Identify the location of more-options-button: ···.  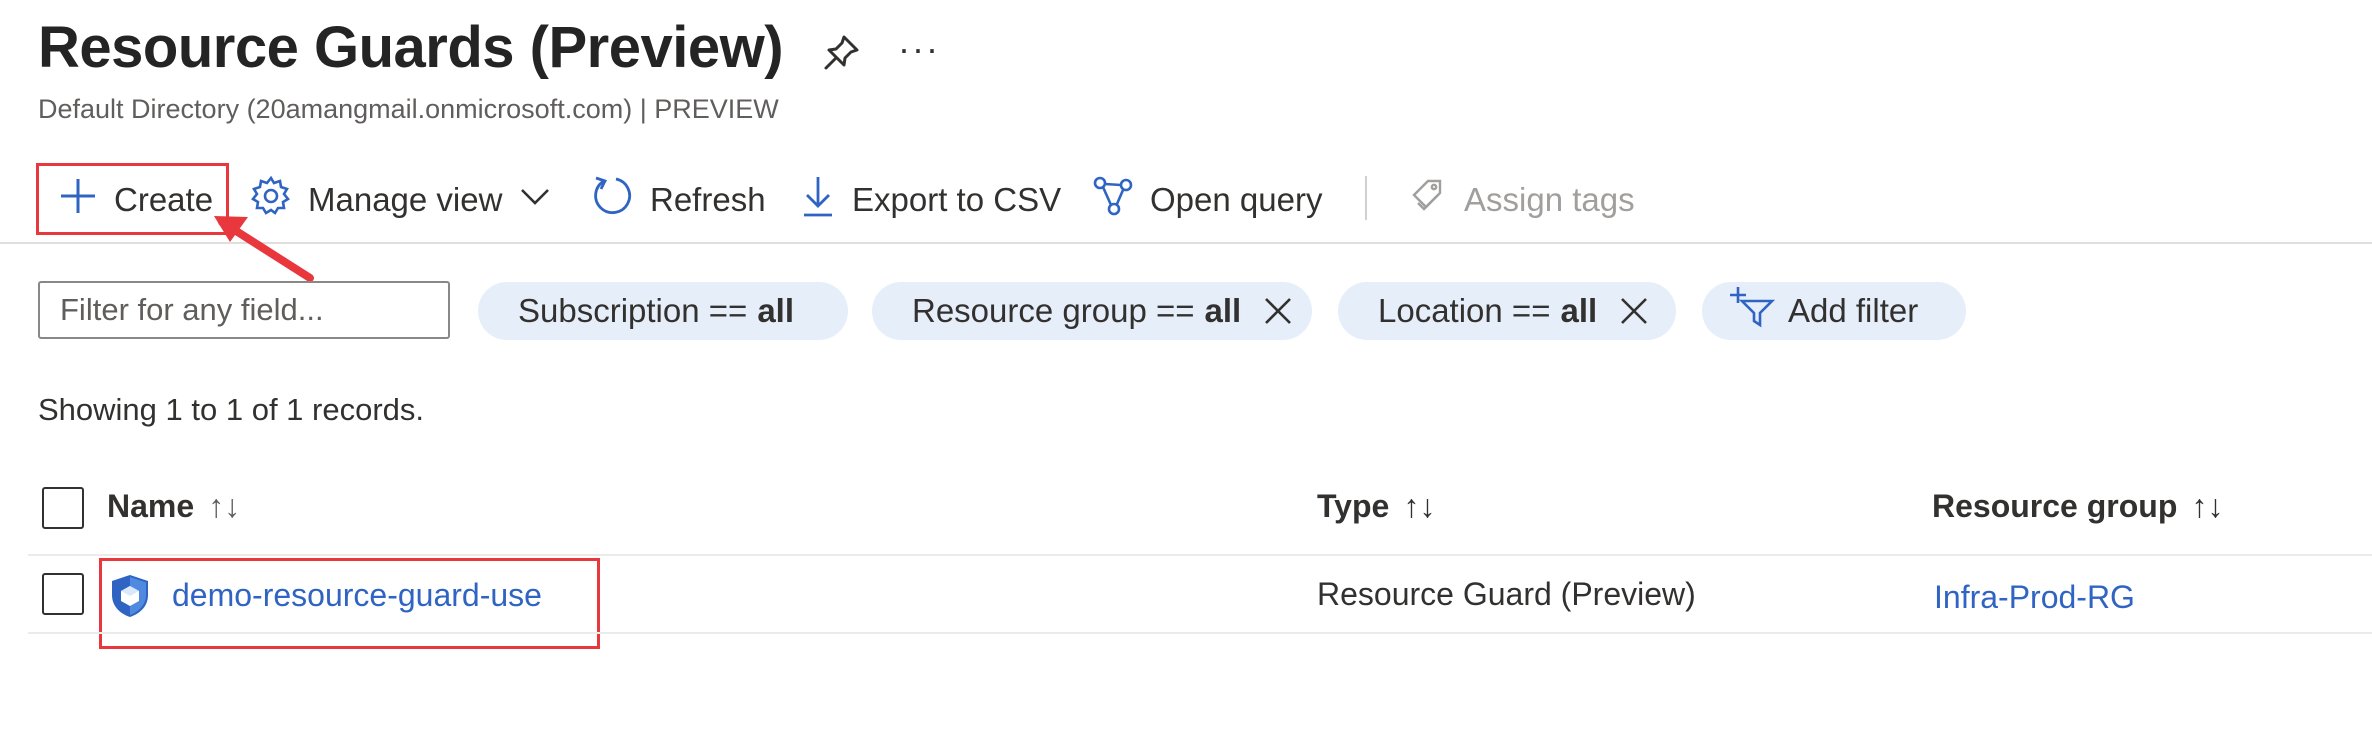
(919, 49).